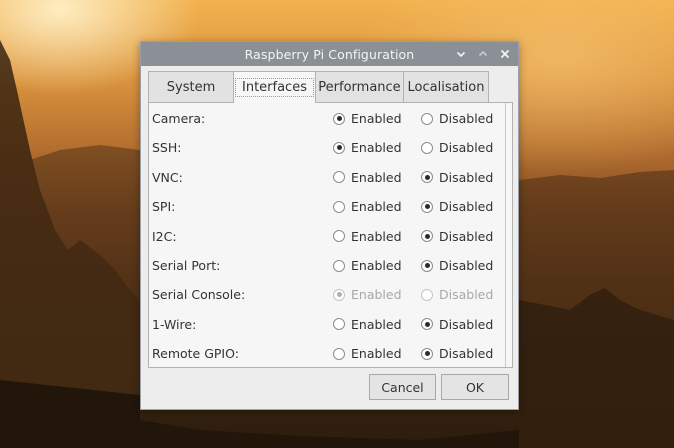 Image resolution: width=674 pixels, height=448 pixels. Describe the element at coordinates (328, 265) in the screenshot. I see `interface-row: Serial Port: Enabled Disabled` at that location.